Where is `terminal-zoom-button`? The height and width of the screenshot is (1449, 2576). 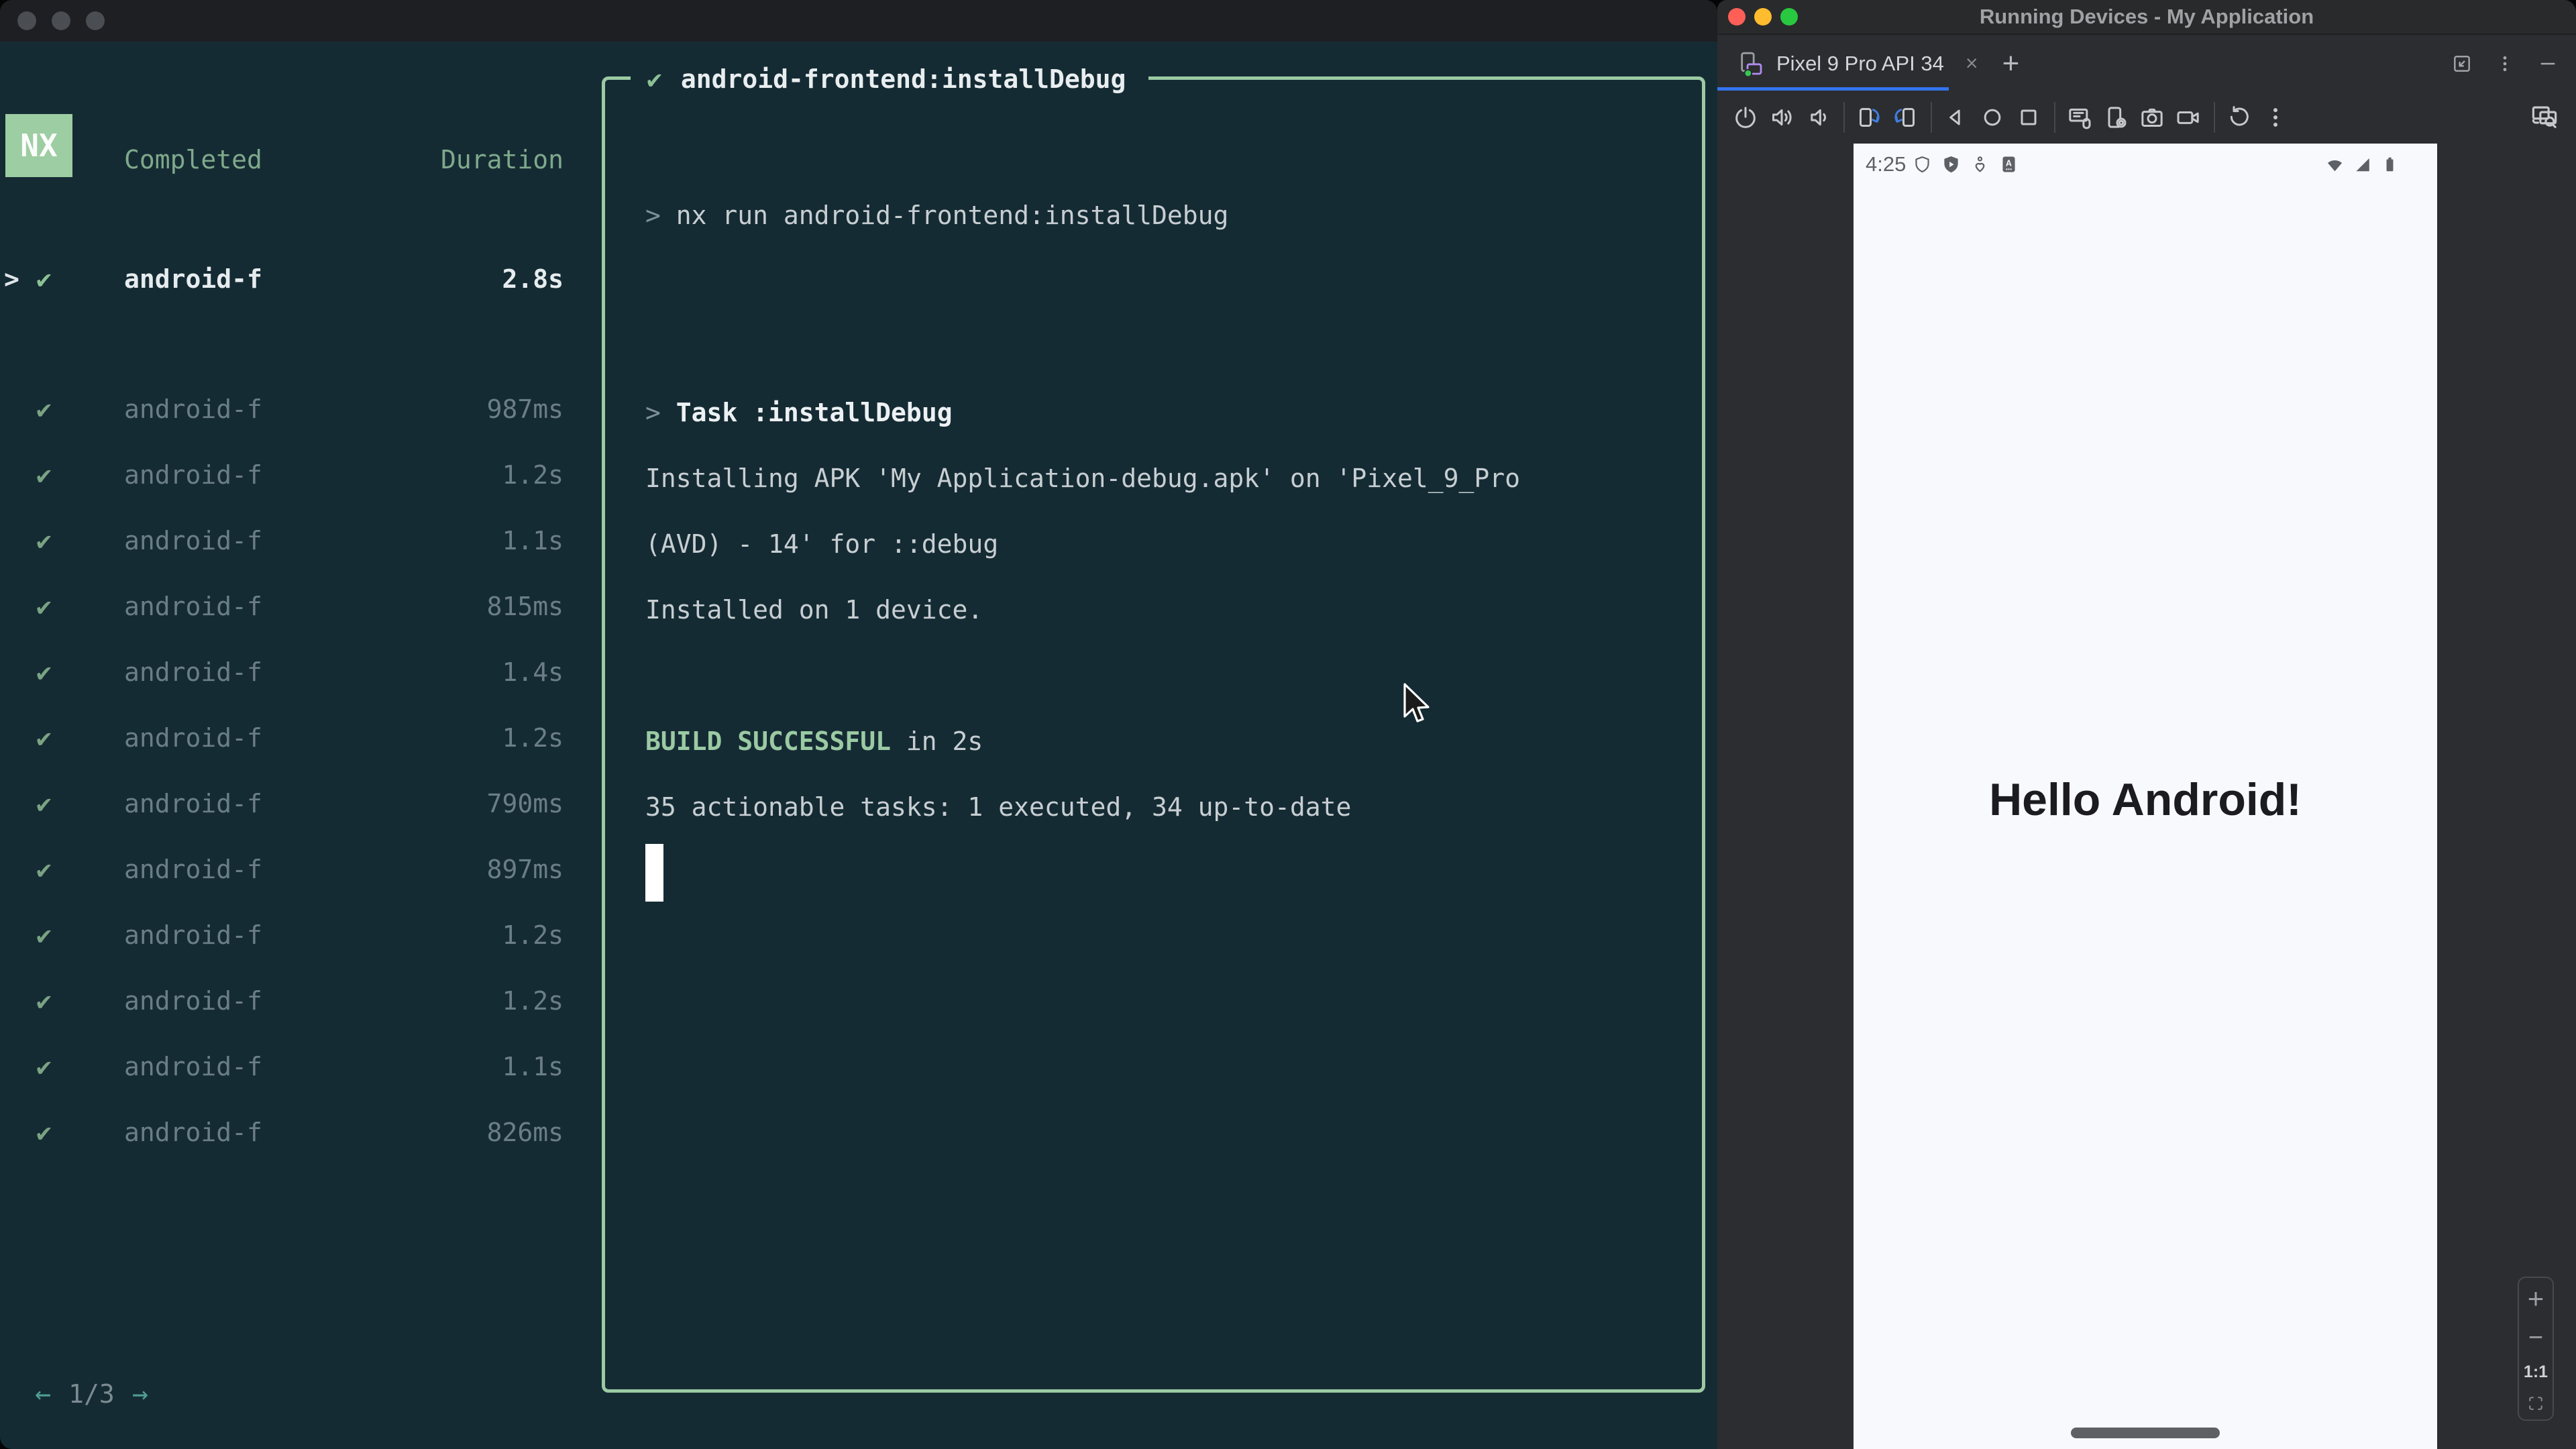
terminal-zoom-button is located at coordinates (95, 20).